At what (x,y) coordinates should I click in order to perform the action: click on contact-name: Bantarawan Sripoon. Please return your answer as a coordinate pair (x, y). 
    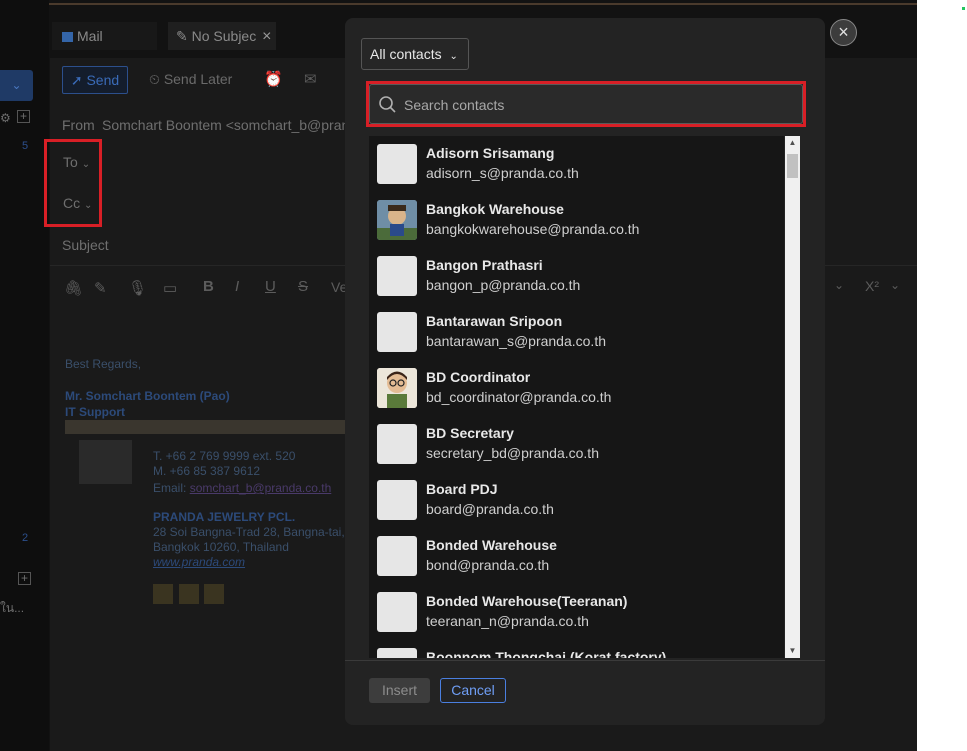
    Looking at the image, I should click on (494, 321).